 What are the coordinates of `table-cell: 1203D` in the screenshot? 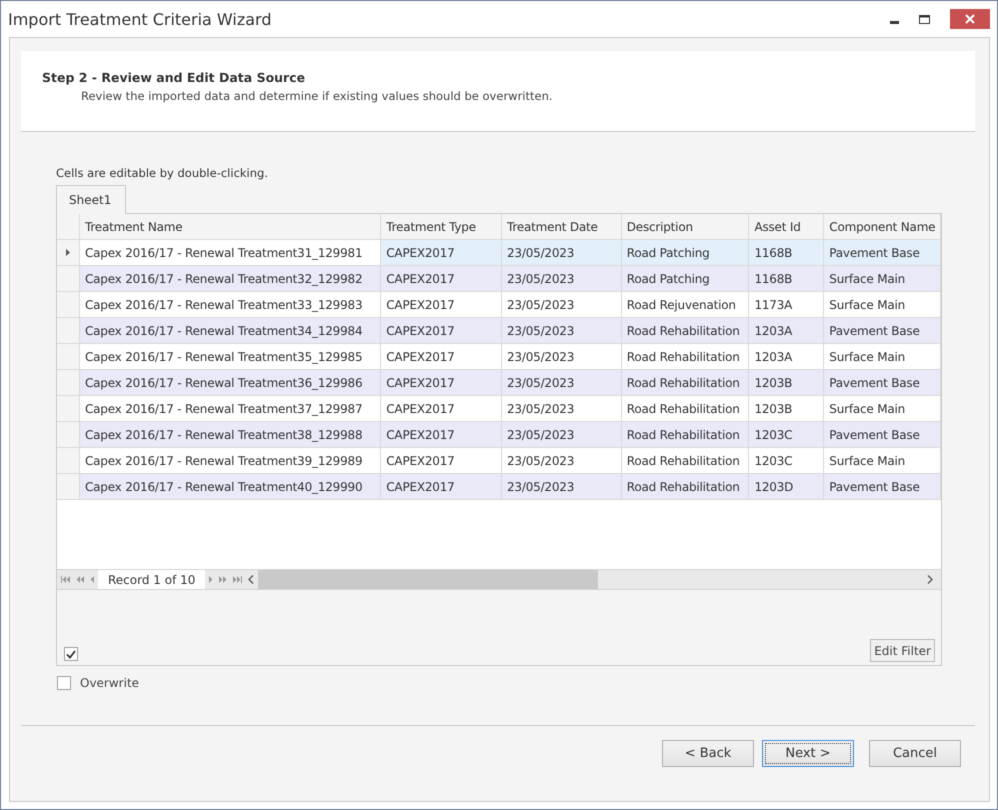 It's located at (786, 487).